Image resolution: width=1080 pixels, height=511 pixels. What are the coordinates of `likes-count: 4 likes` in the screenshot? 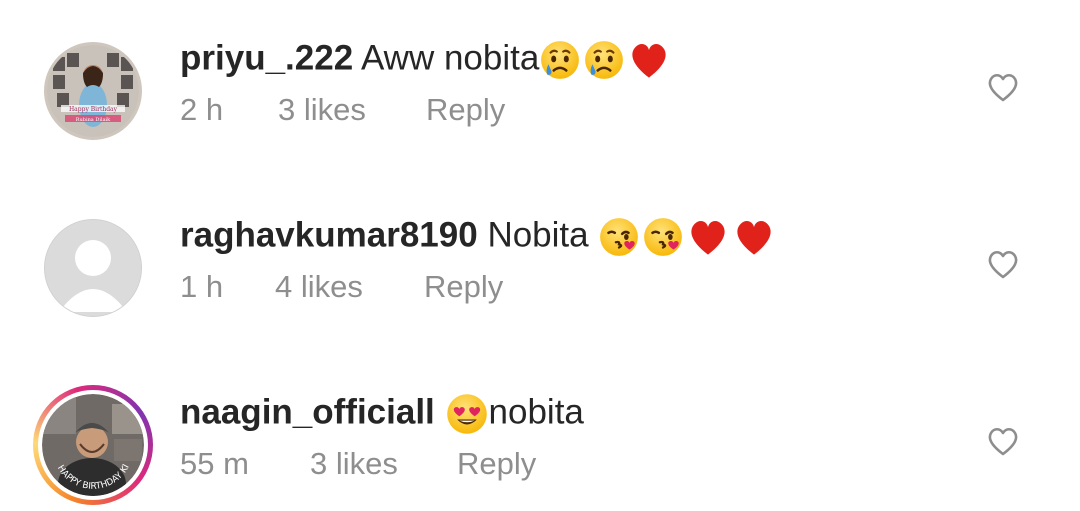 It's located at (349, 287).